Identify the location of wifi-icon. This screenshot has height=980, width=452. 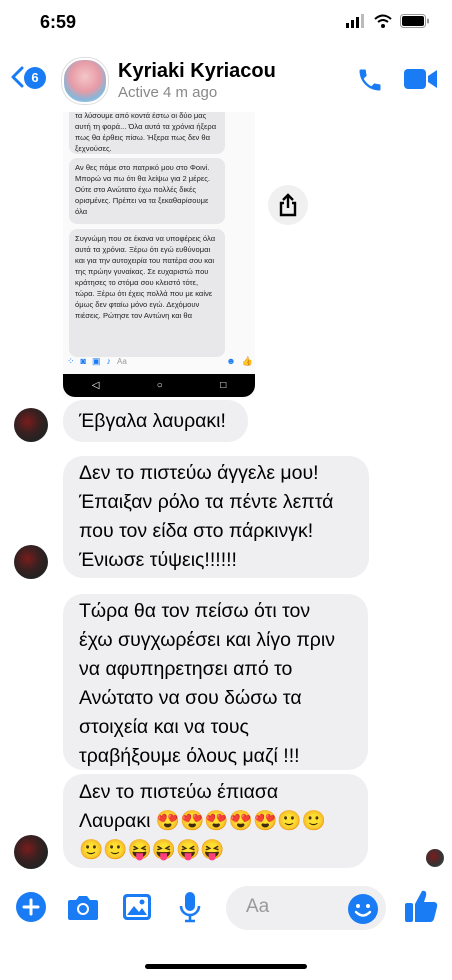
(383, 21).